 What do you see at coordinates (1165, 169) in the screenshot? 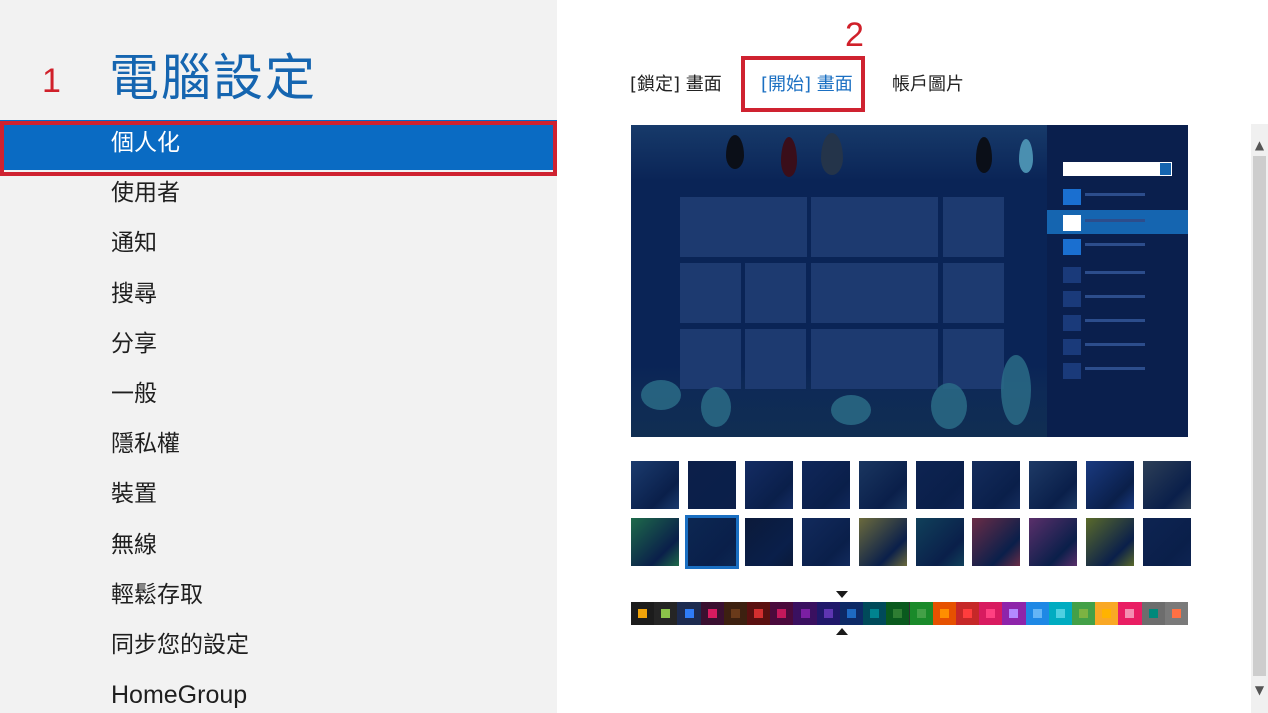
I see `preview-search-icon` at bounding box center [1165, 169].